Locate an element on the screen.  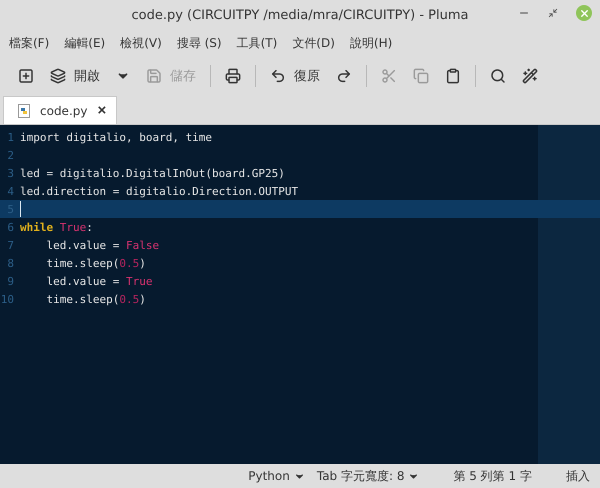
redo-icon is located at coordinates (344, 76).